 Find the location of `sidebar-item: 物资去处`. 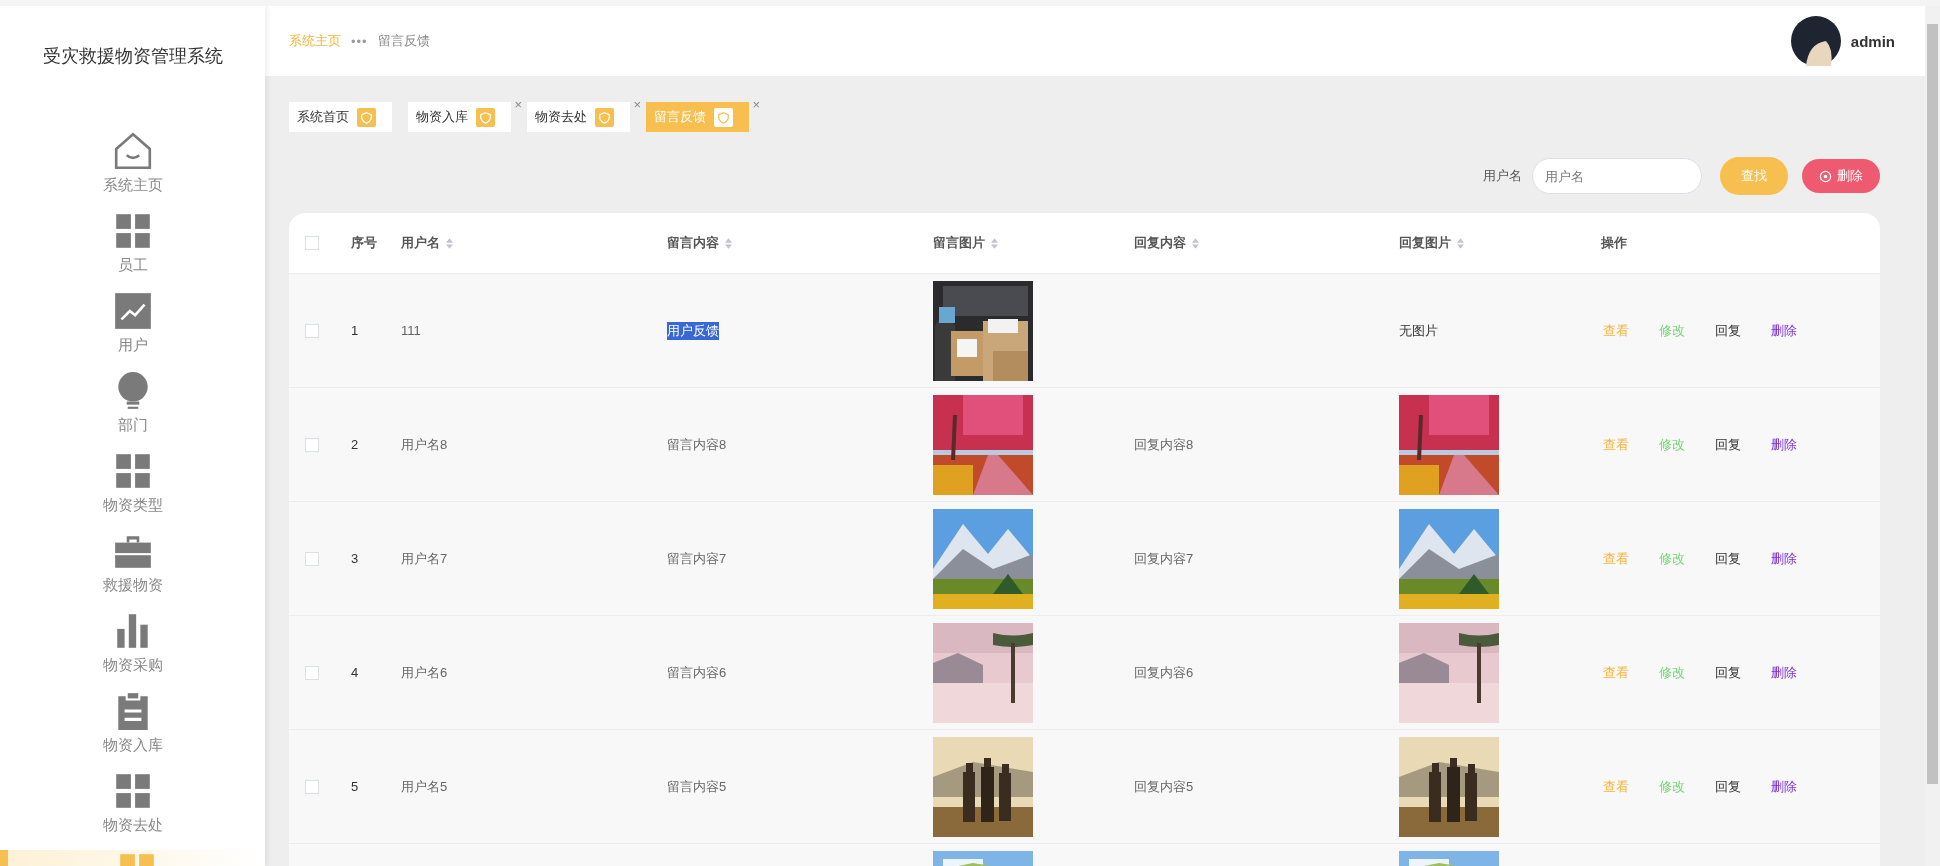

sidebar-item: 物资去处 is located at coordinates (132, 810).